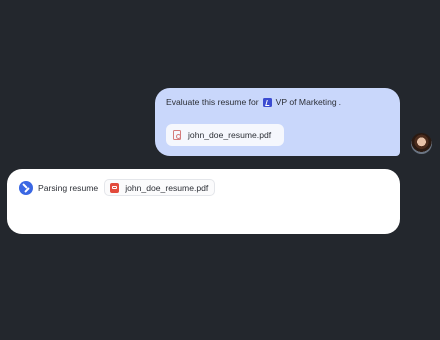 This screenshot has width=440, height=340. What do you see at coordinates (26, 187) in the screenshot?
I see `agent-logo-icon` at bounding box center [26, 187].